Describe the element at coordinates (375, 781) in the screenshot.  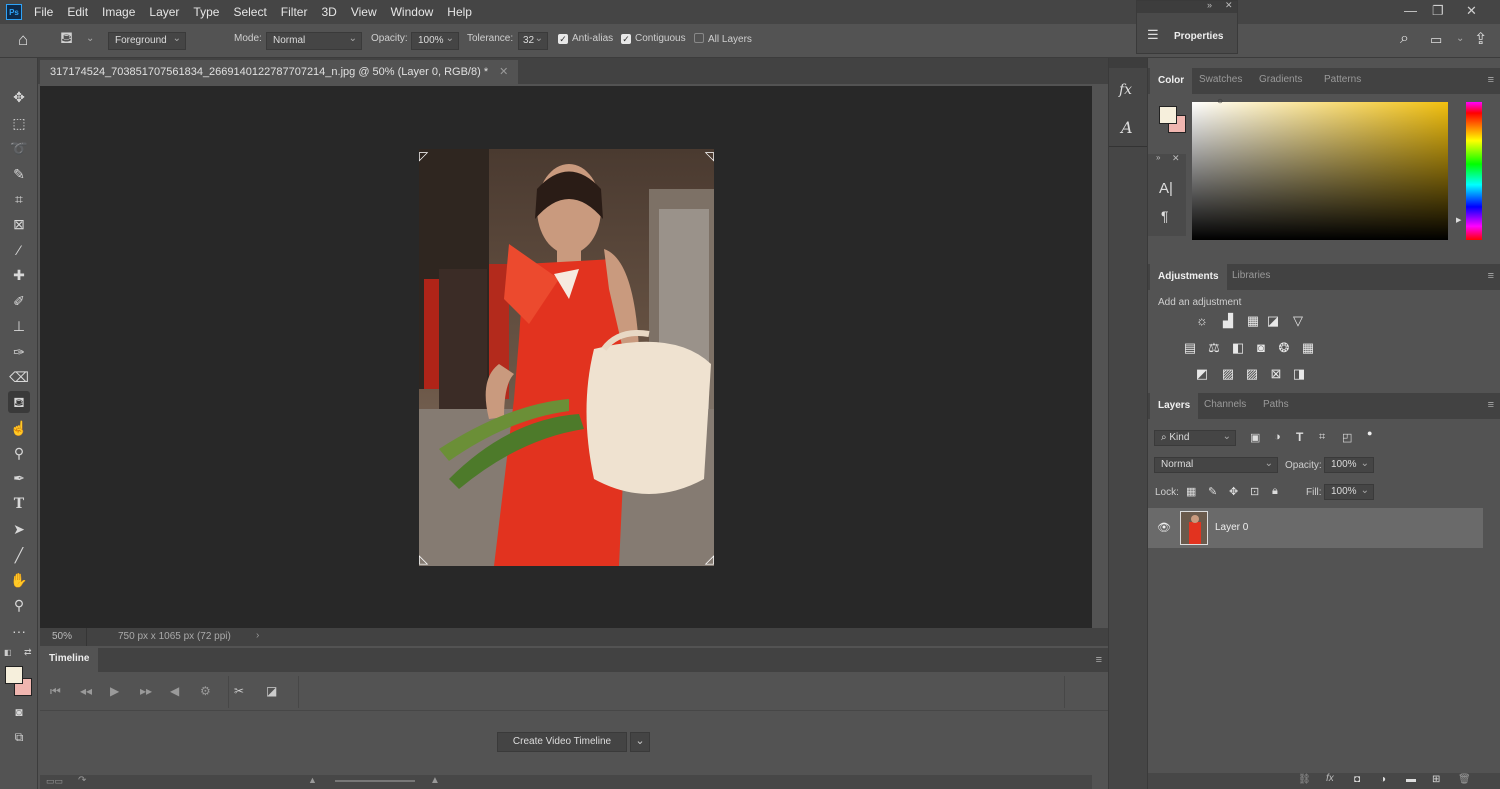
I see `timeline-zoom-slider` at that location.